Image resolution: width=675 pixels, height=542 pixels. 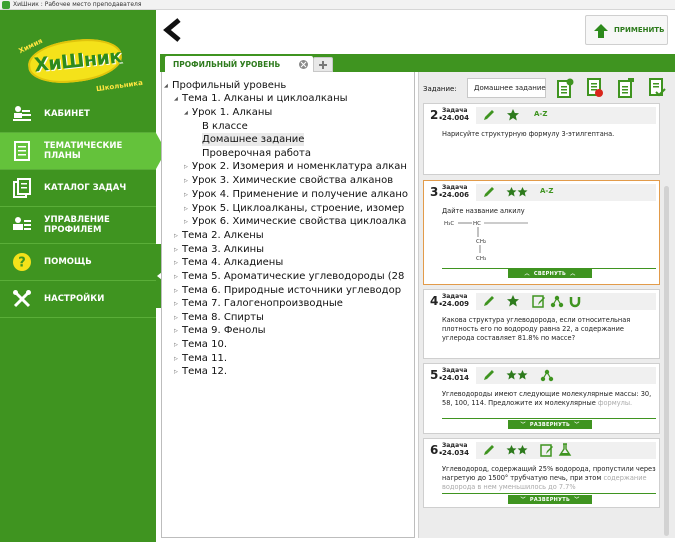 I want to click on sidebar-item-help: ? ПОМОЩЬ, so click(x=78, y=262).